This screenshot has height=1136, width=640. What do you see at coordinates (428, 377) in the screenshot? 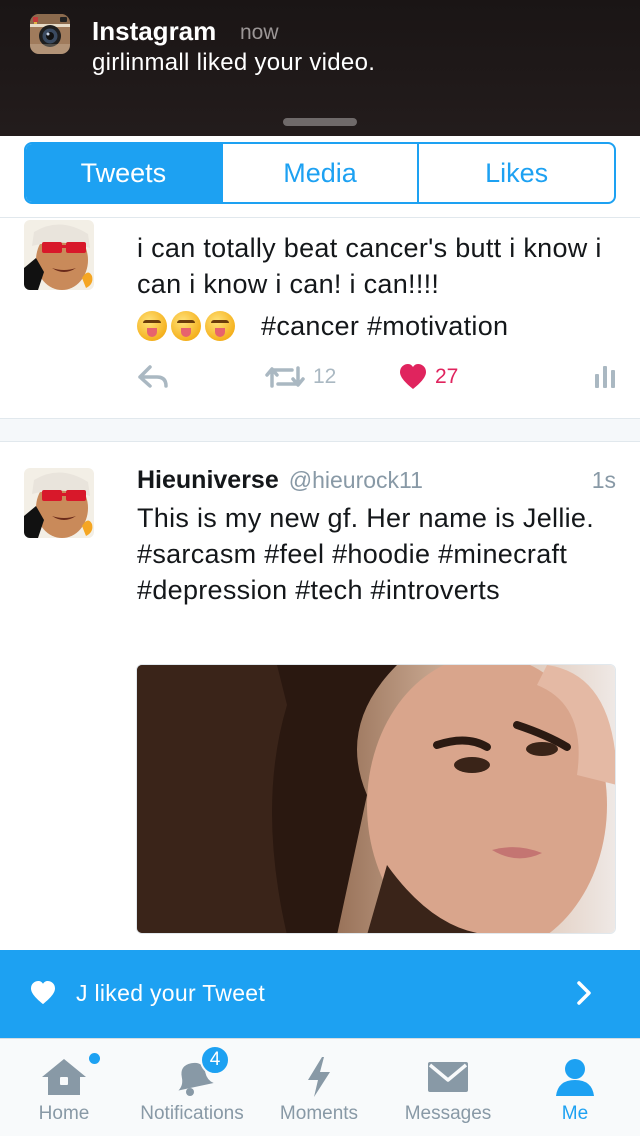
I see `like-button: 27` at bounding box center [428, 377].